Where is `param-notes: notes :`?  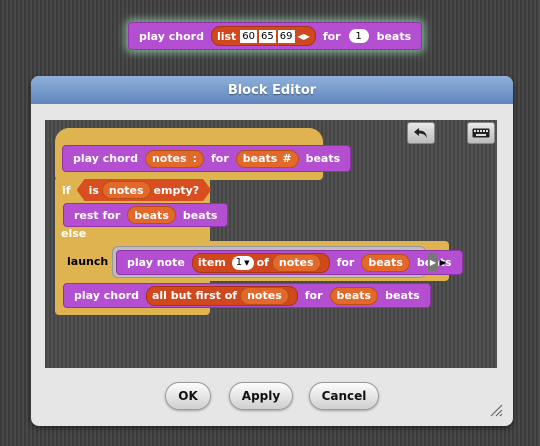 param-notes: notes : is located at coordinates (174, 158).